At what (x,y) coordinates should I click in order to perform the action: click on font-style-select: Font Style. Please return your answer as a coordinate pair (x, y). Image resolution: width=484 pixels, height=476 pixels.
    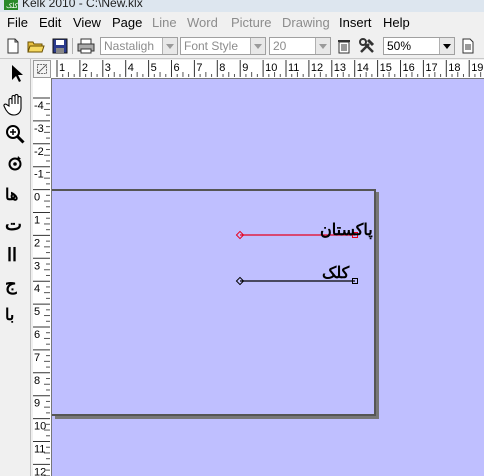
    Looking at the image, I should click on (223, 46).